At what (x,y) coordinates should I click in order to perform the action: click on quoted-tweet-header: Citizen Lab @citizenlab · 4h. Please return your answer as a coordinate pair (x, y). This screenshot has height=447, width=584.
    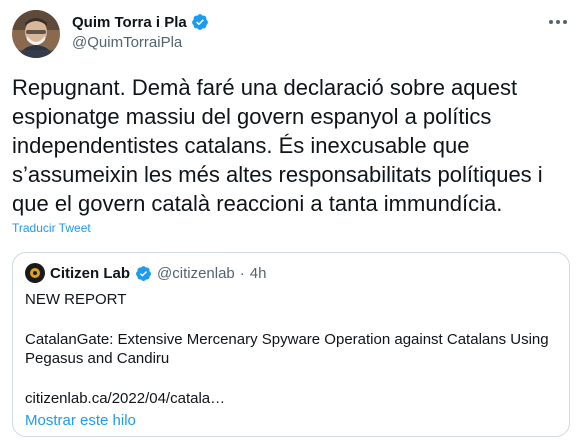
    Looking at the image, I should click on (145, 273).